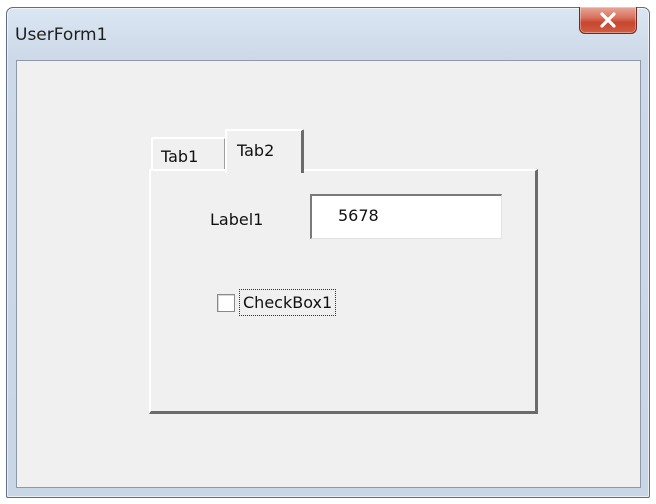 The image size is (656, 504). What do you see at coordinates (264, 172) in the screenshot?
I see `tab-join` at bounding box center [264, 172].